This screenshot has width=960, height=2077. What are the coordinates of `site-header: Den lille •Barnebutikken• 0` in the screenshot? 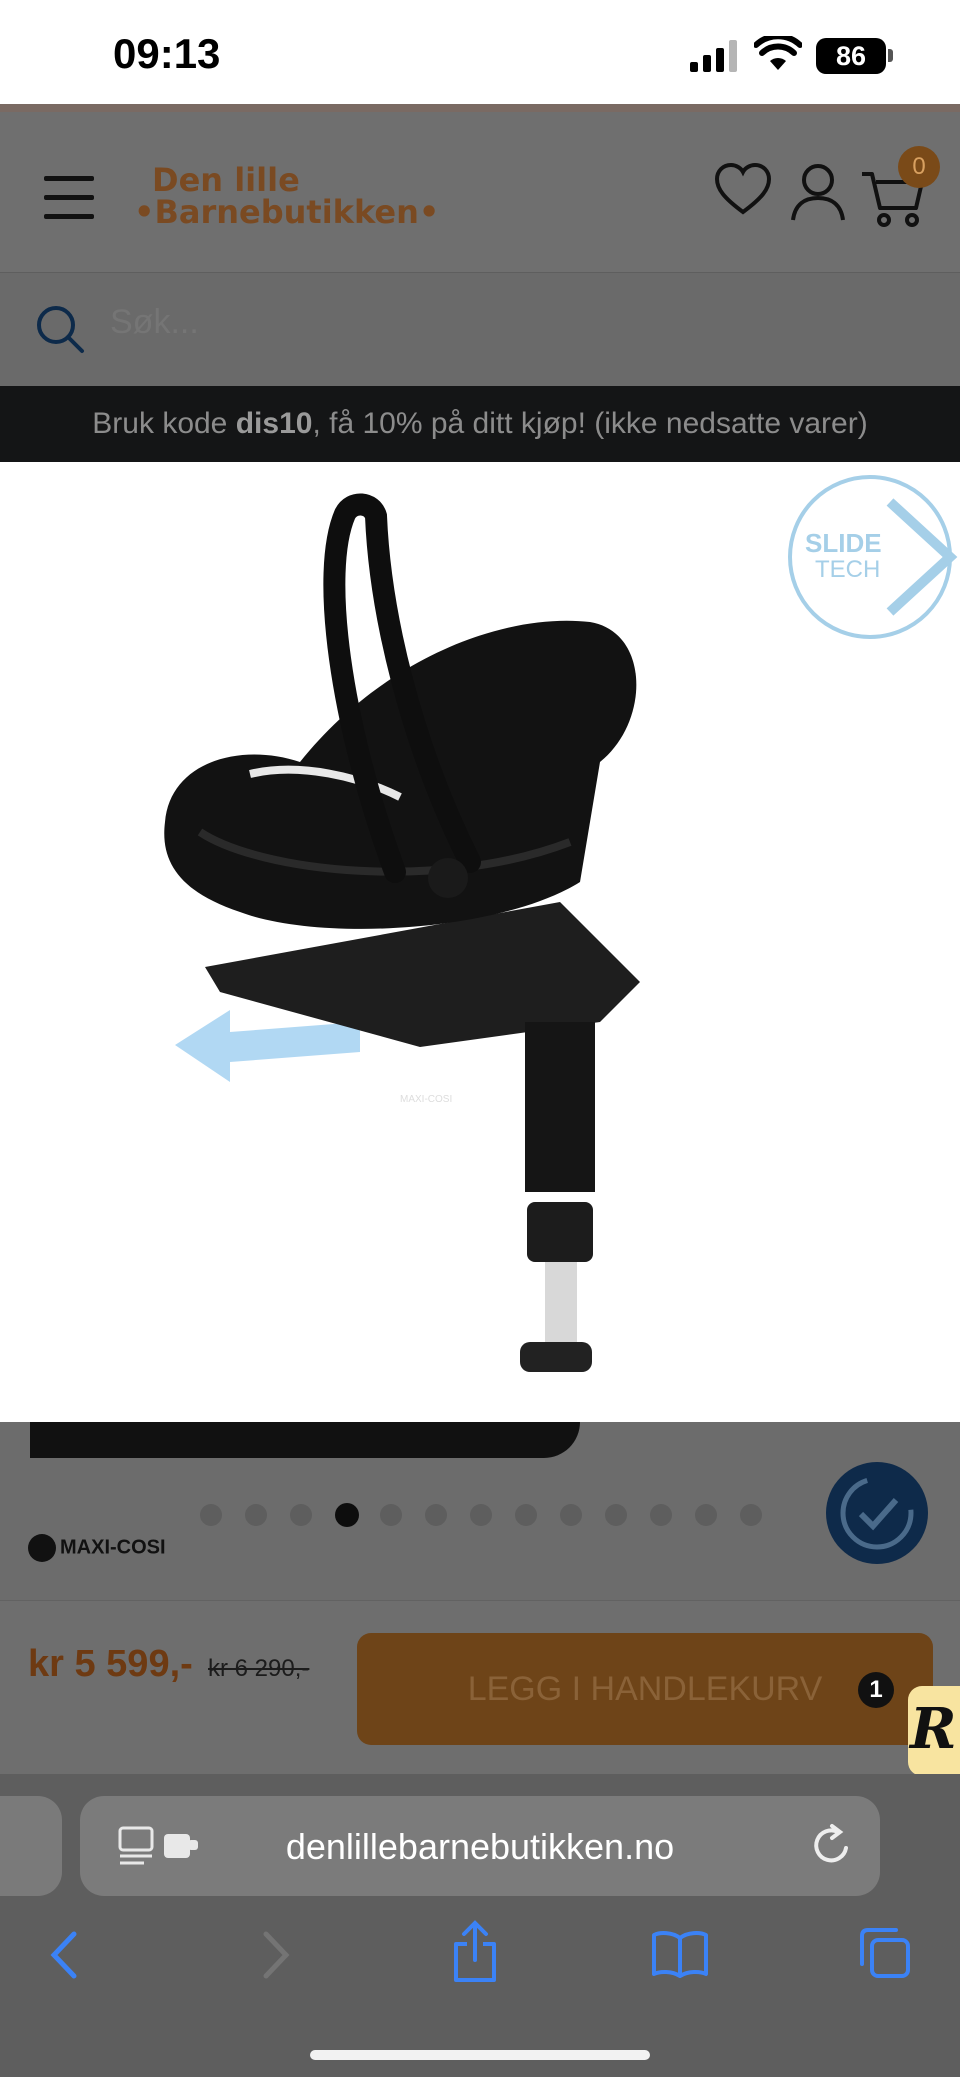 It's located at (480, 188).